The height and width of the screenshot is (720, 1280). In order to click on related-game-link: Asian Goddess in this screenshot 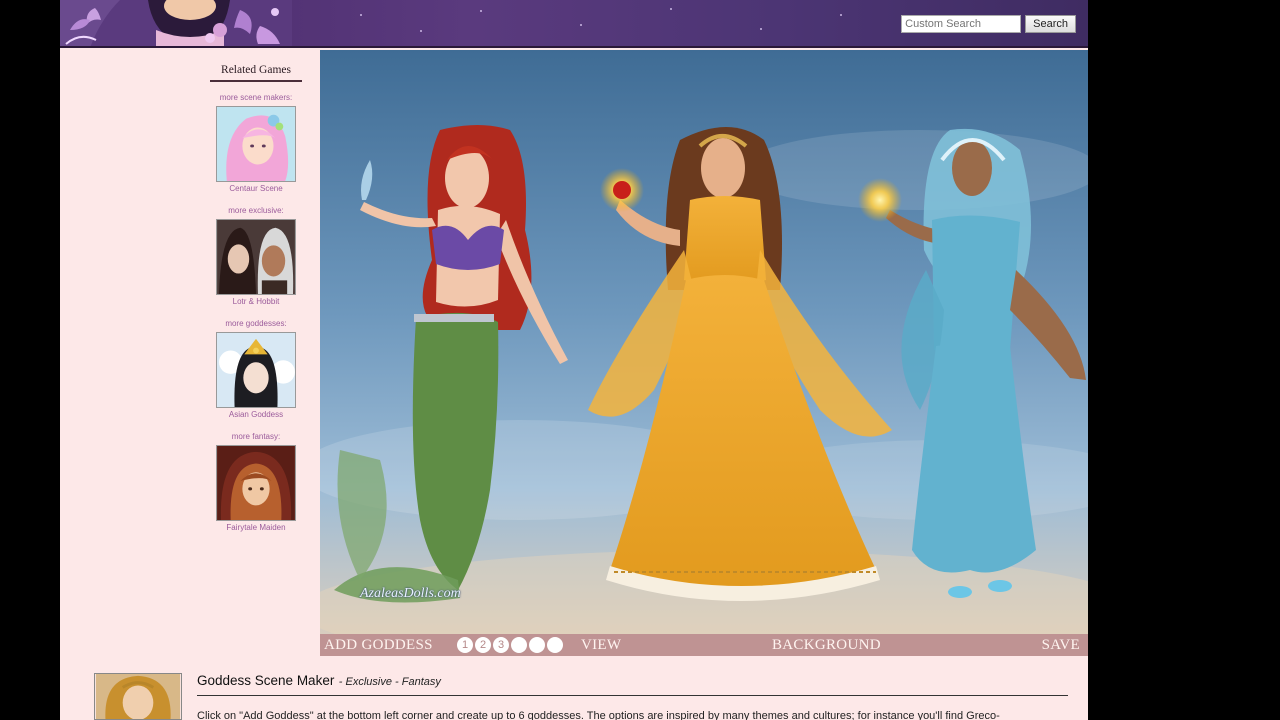, I will do `click(256, 414)`.